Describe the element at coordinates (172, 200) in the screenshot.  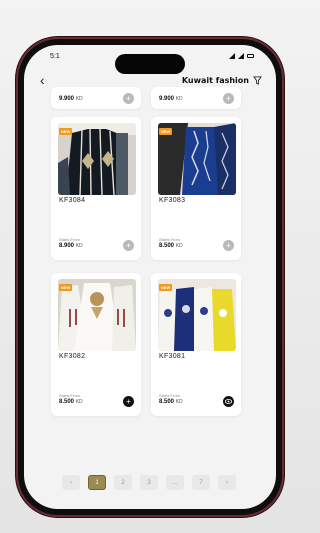
I see `product-code: KF3083` at that location.